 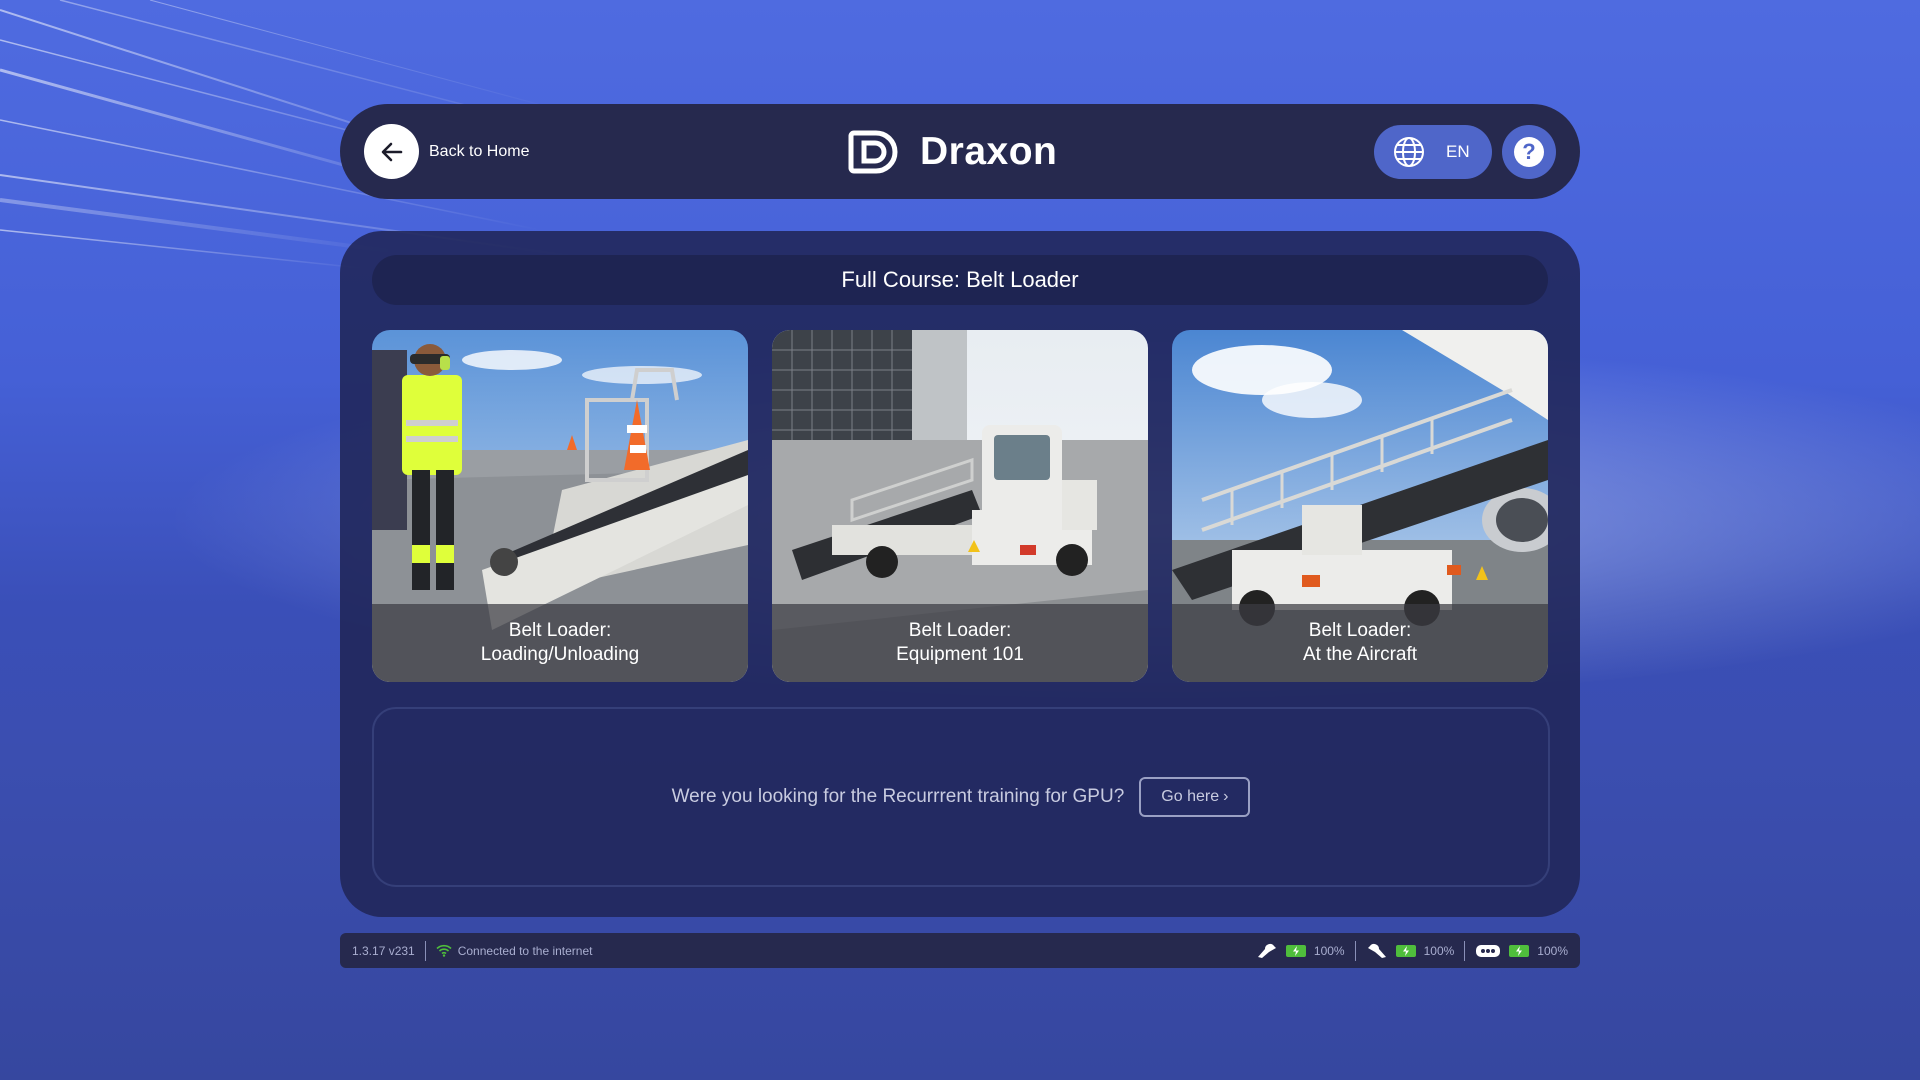 I want to click on app-version: 1.3.17 v231, so click(x=383, y=950).